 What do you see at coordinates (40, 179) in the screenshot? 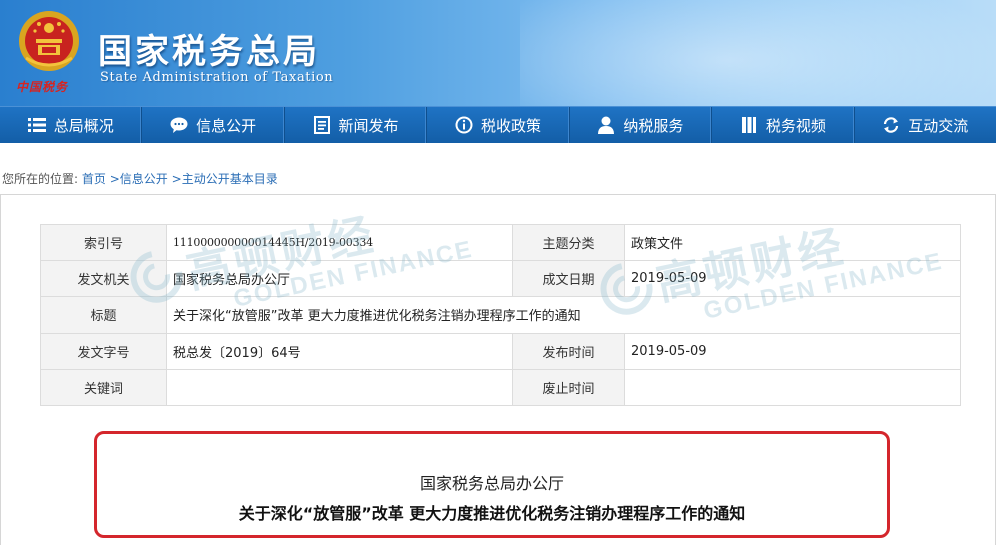
I see `breadcrumb-prefix: 您所在的位置:` at bounding box center [40, 179].